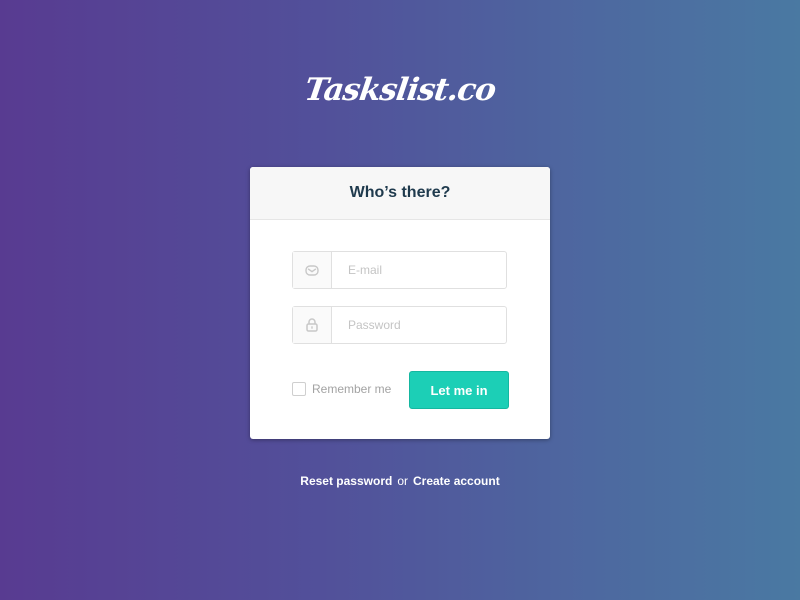 The width and height of the screenshot is (800, 600). What do you see at coordinates (312, 325) in the screenshot?
I see `lock-icon` at bounding box center [312, 325].